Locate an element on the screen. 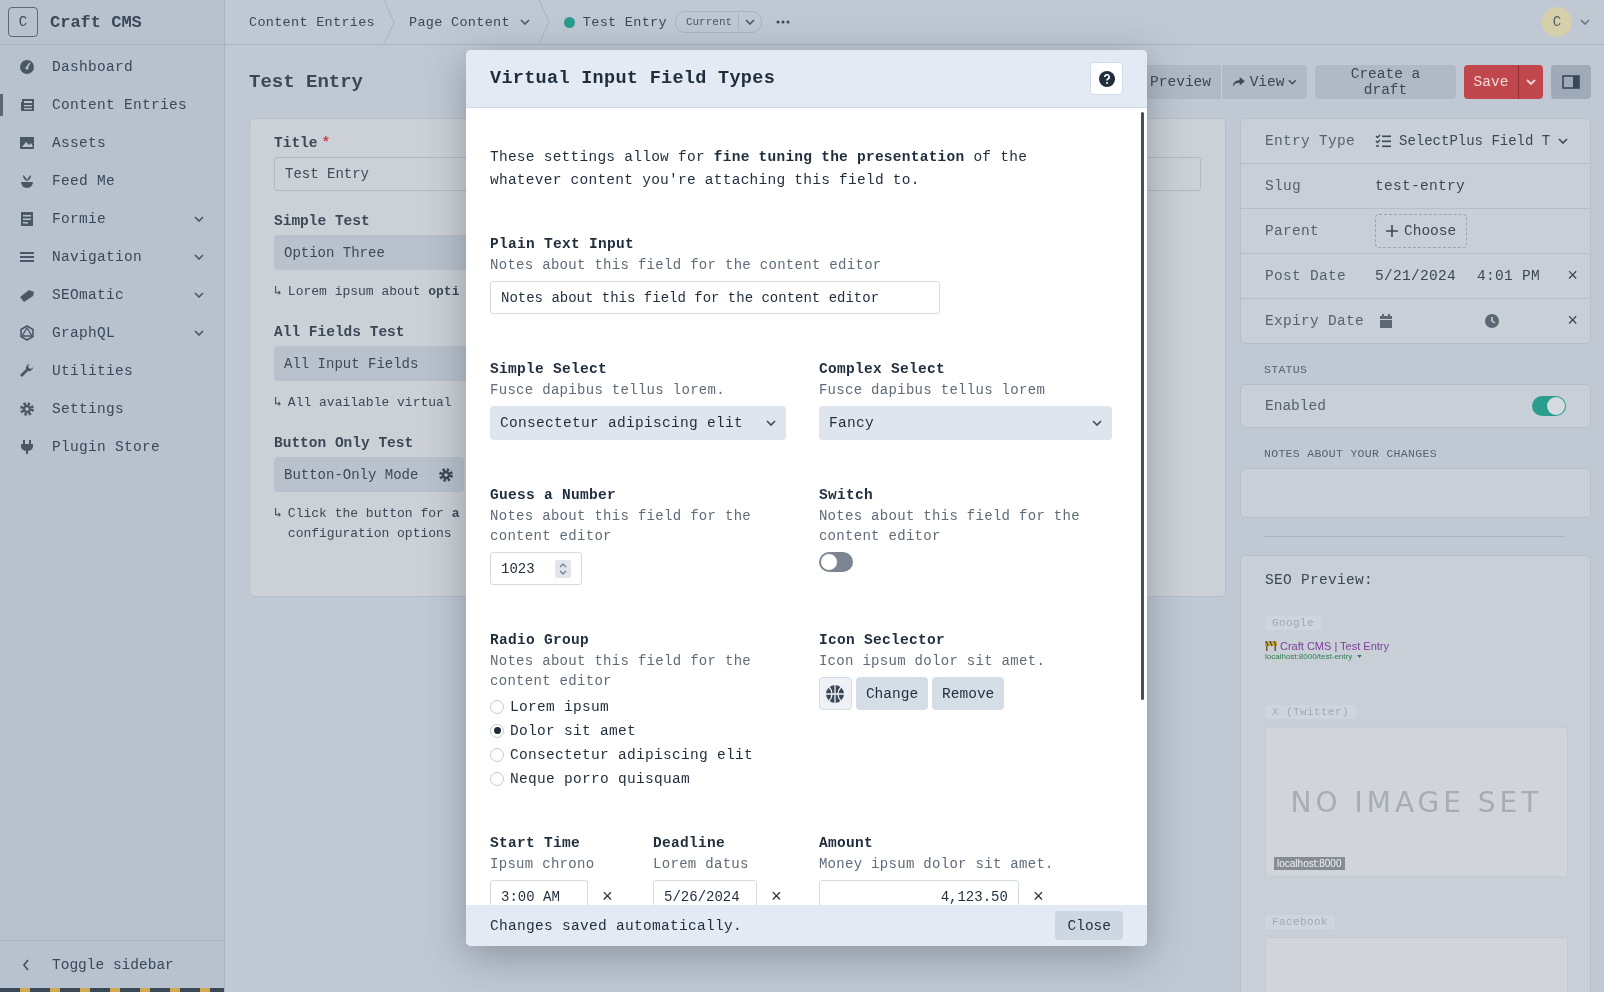 The height and width of the screenshot is (992, 1604). required-mark: * is located at coordinates (326, 143).